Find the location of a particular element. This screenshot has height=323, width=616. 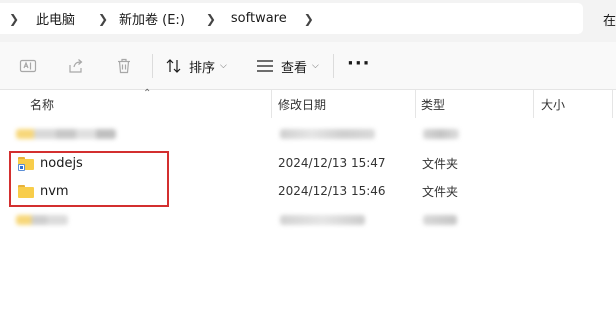

rename-icon is located at coordinates (28, 66).